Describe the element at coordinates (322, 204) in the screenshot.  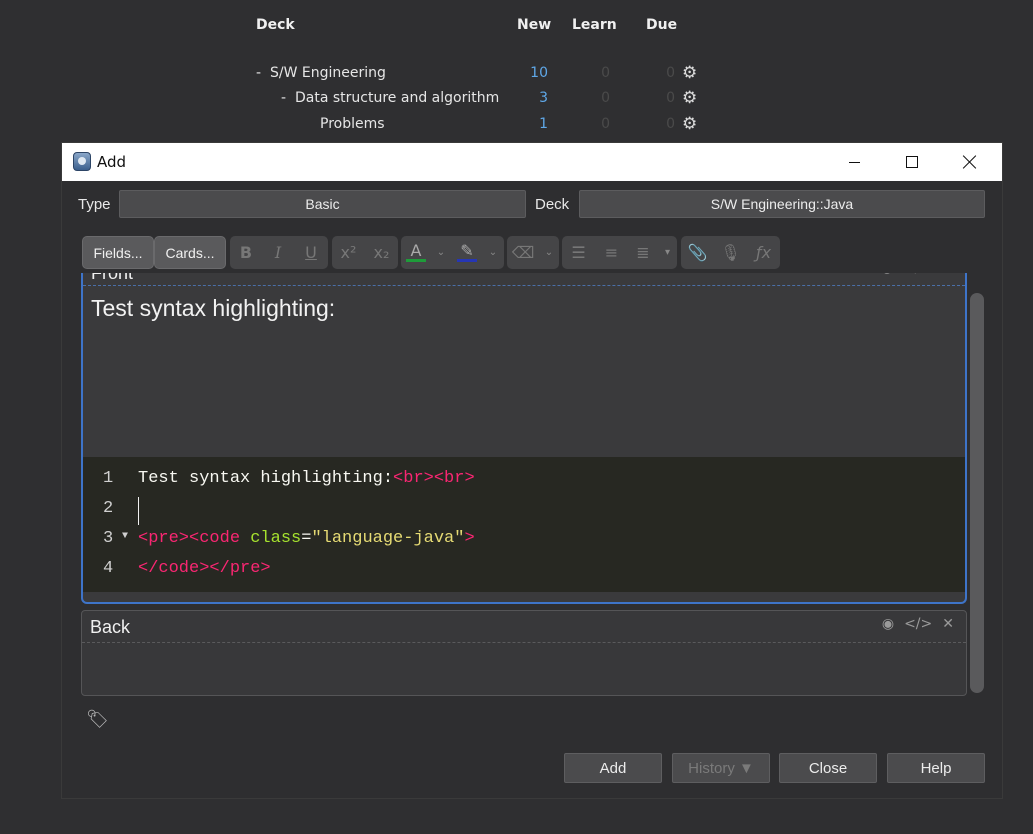
I see `note-type-chooser: Basic` at that location.